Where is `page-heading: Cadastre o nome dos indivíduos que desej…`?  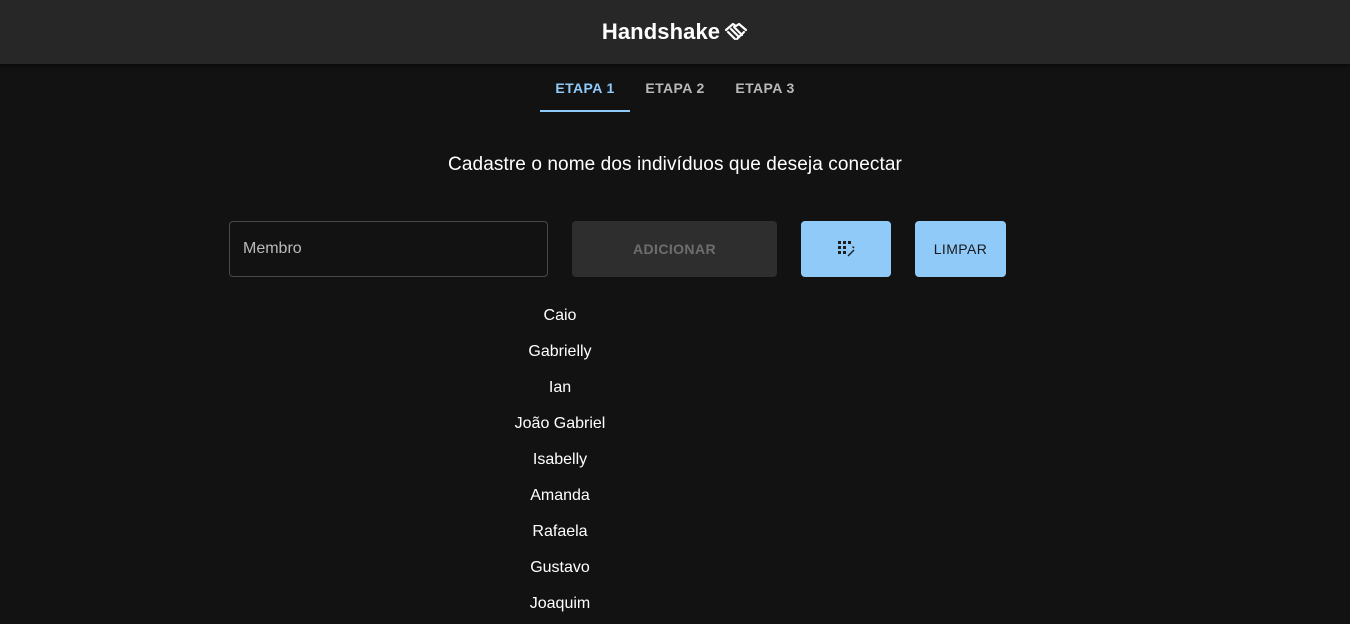 page-heading: Cadastre o nome dos indivíduos que desej… is located at coordinates (675, 164).